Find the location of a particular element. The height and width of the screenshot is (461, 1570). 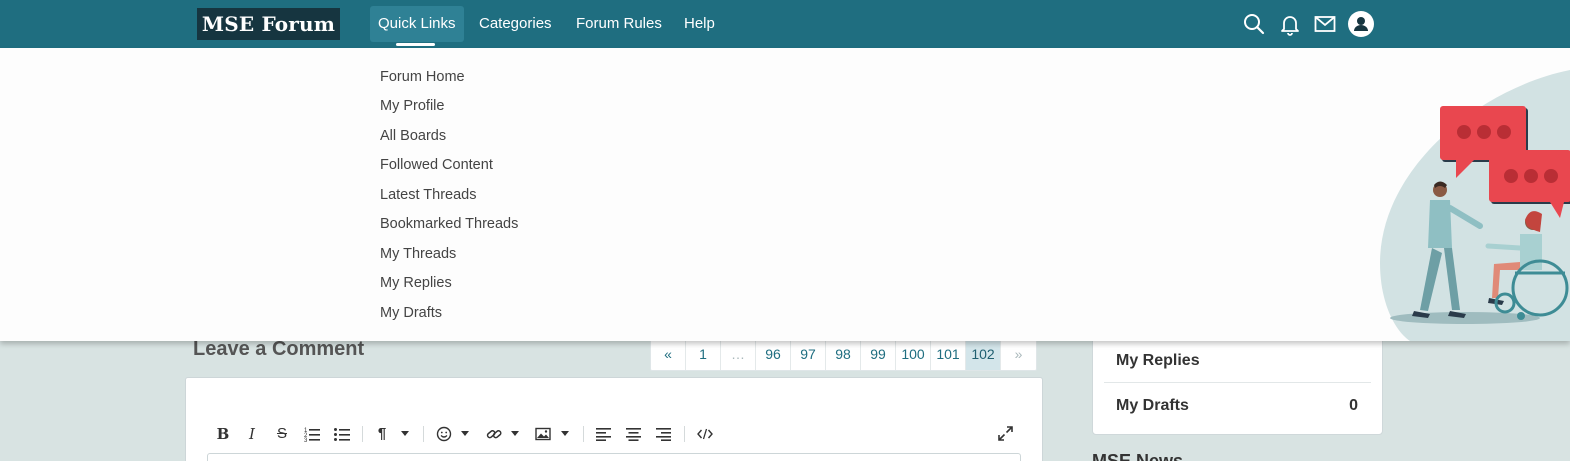

quick-link-my-drafts: My Drafts is located at coordinates (411, 313).